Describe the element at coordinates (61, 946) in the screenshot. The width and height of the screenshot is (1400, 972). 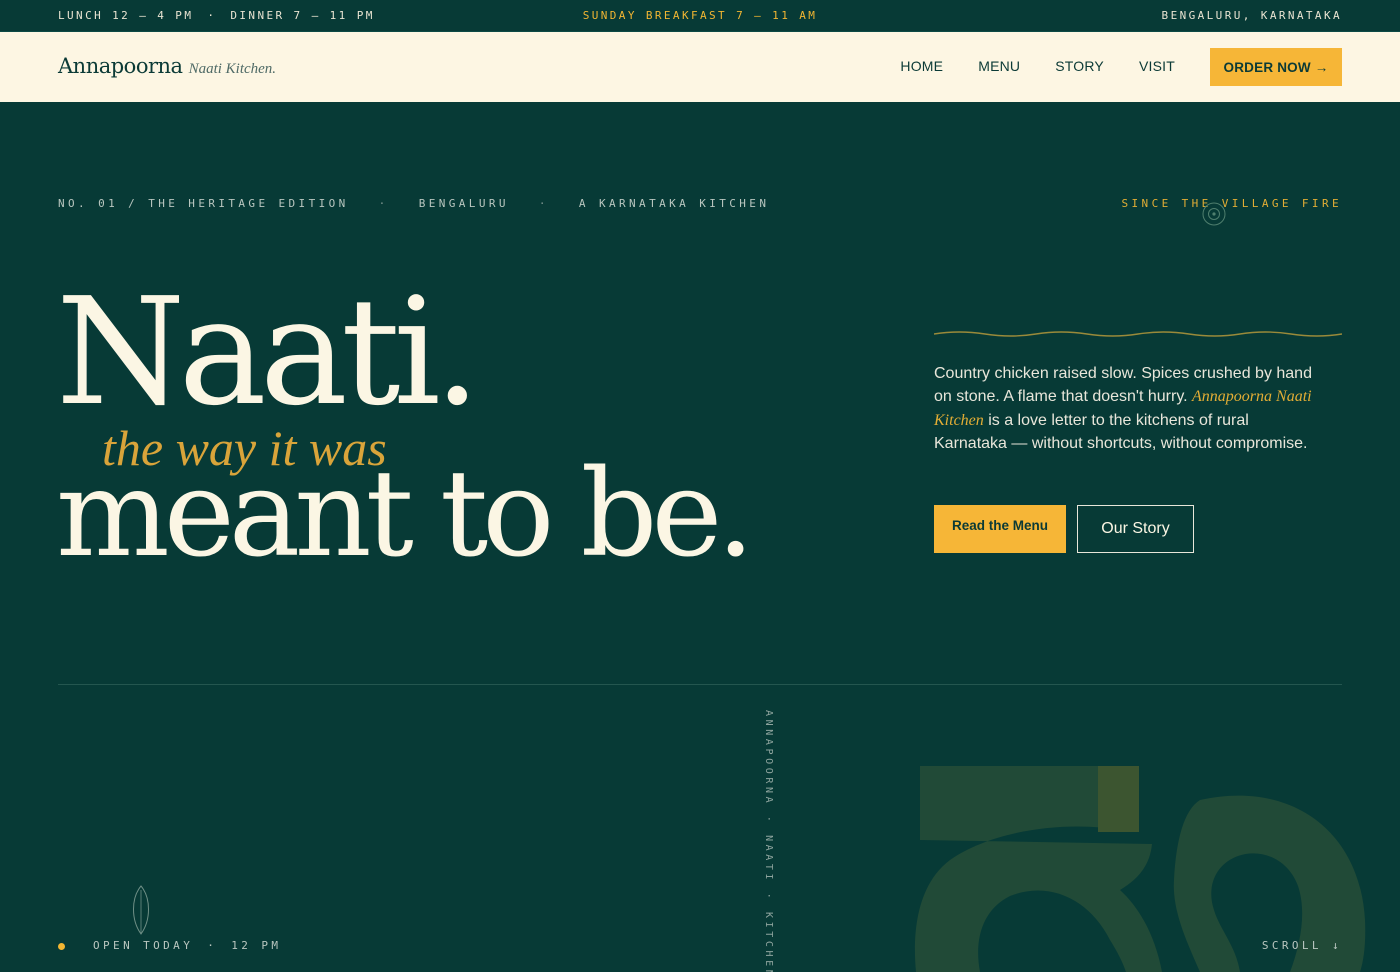
I see `open-status-dot` at that location.